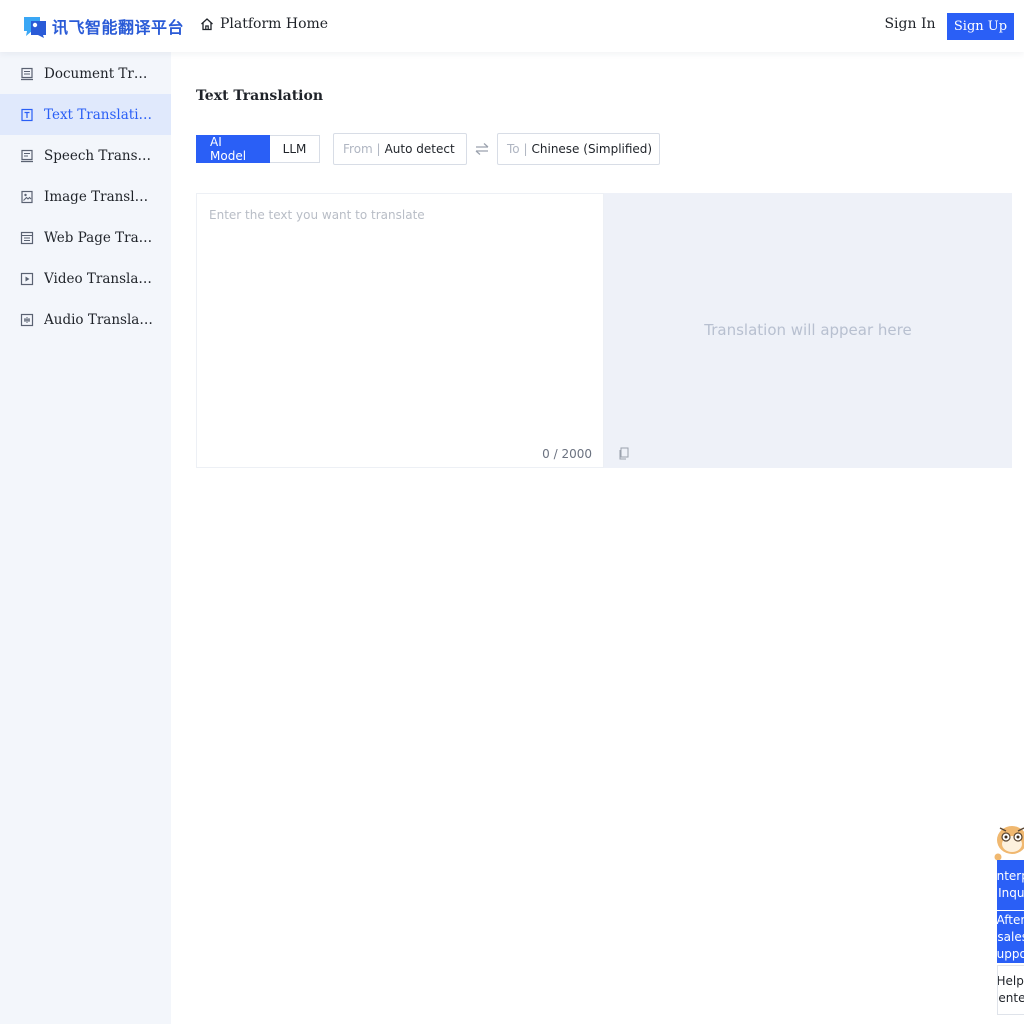  I want to click on source-language-value: Auto detect, so click(419, 149).